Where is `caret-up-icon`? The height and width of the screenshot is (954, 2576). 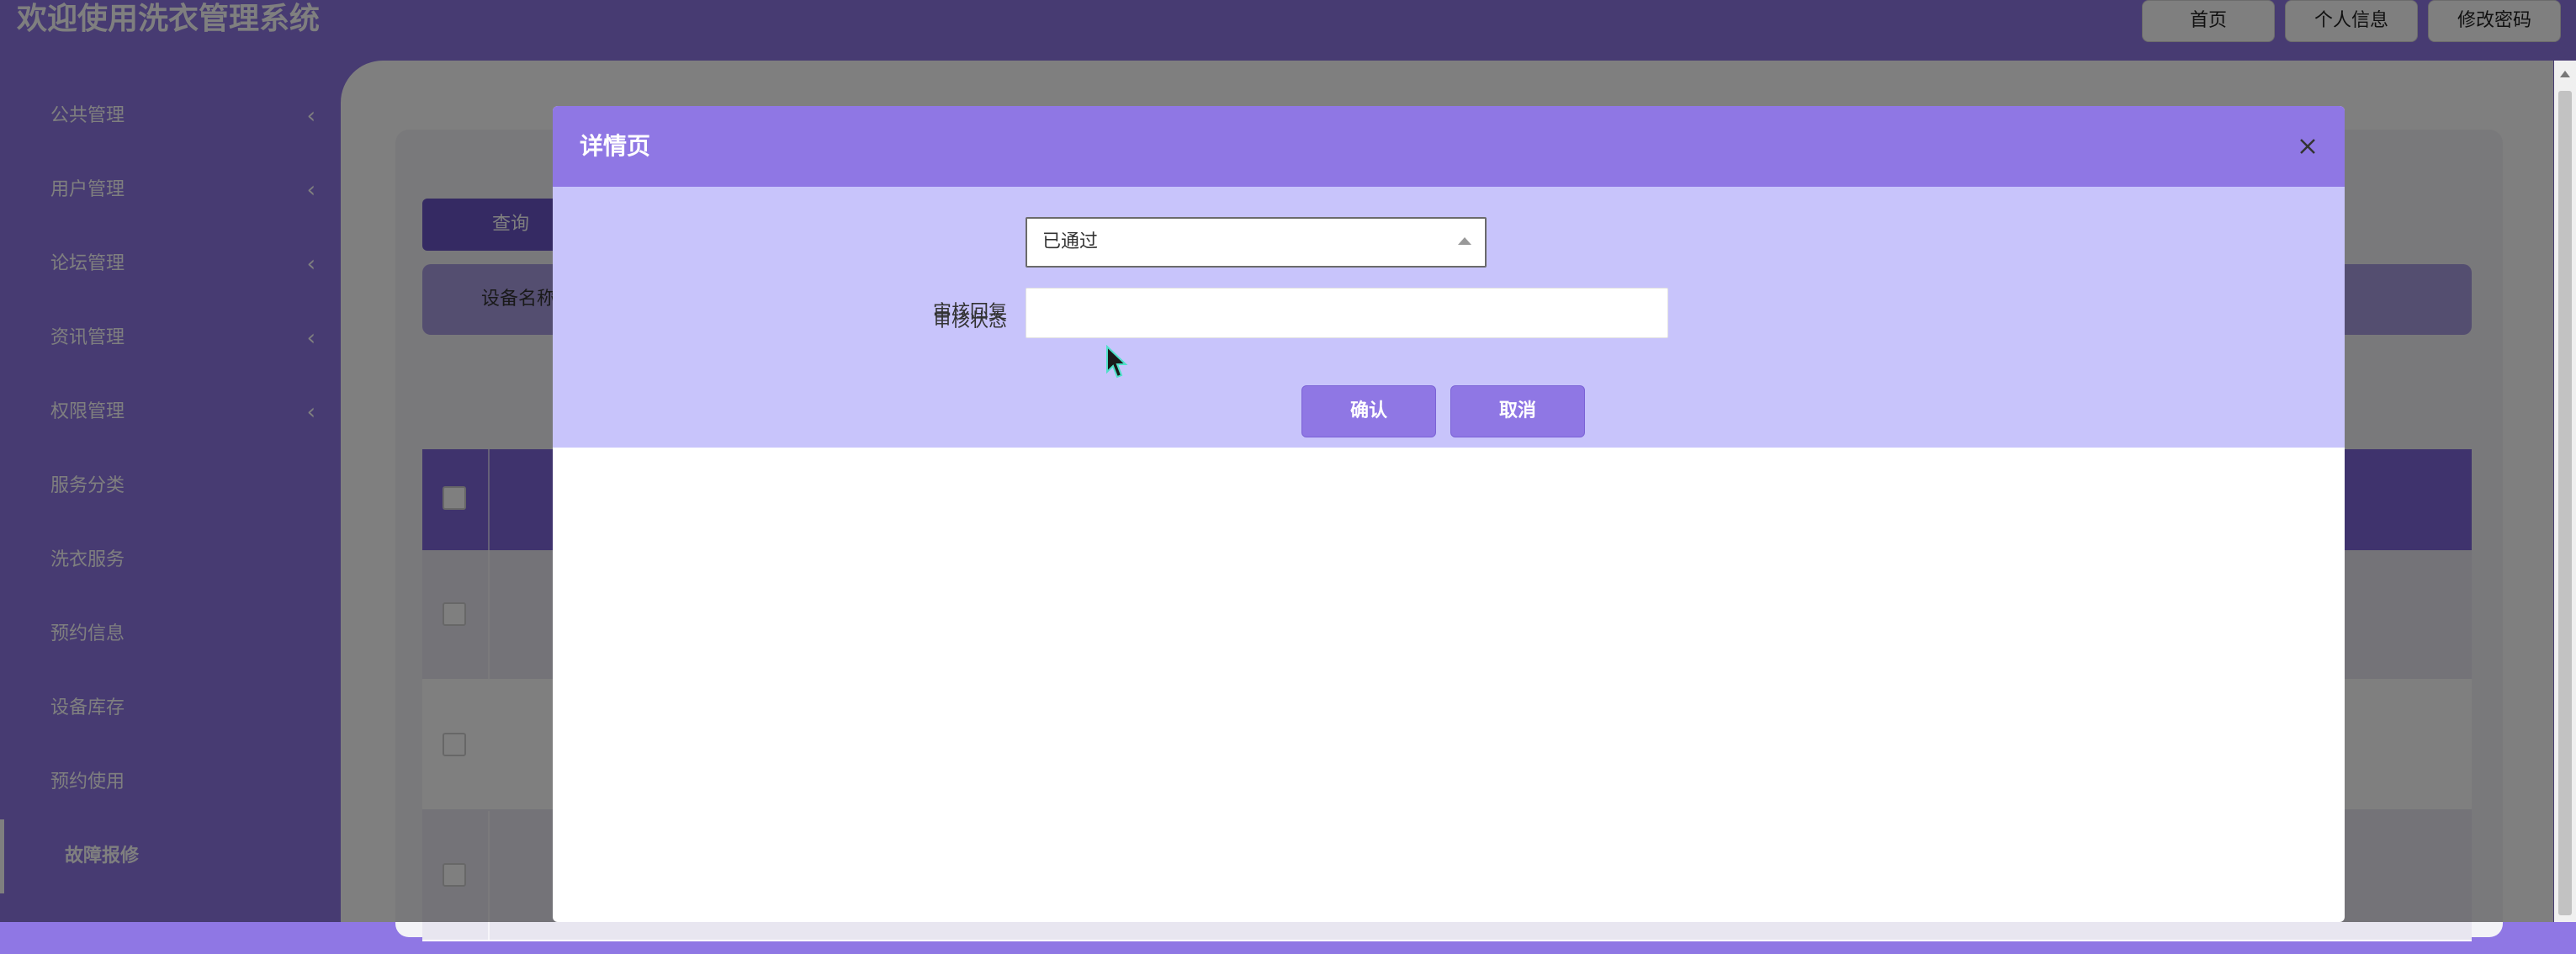
caret-up-icon is located at coordinates (1464, 241).